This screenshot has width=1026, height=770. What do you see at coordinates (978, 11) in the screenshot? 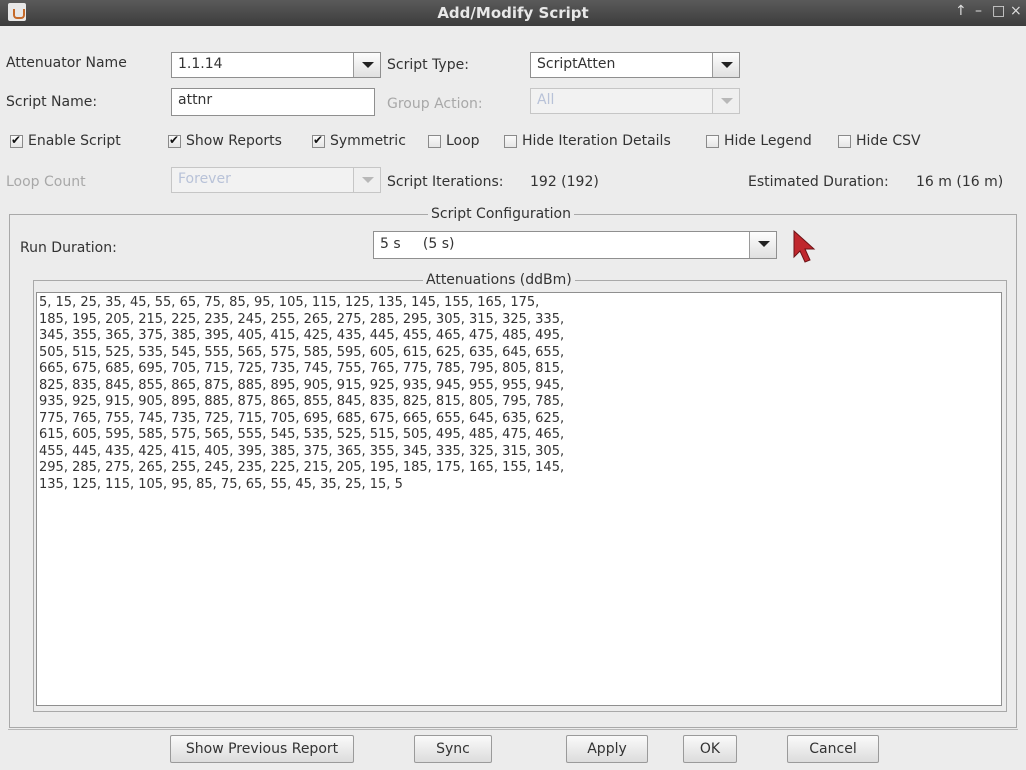
I see `minimize-icon: –` at bounding box center [978, 11].